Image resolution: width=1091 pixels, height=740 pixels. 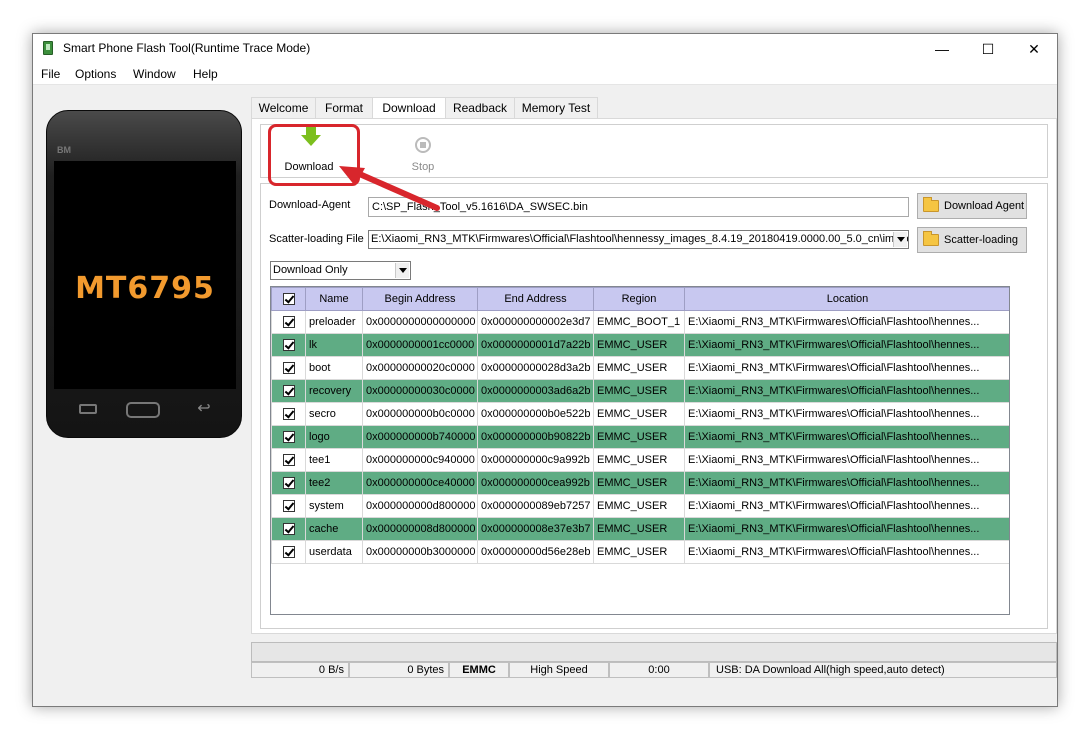 What do you see at coordinates (334, 368) in the screenshot?
I see `cell-name: boot` at bounding box center [334, 368].